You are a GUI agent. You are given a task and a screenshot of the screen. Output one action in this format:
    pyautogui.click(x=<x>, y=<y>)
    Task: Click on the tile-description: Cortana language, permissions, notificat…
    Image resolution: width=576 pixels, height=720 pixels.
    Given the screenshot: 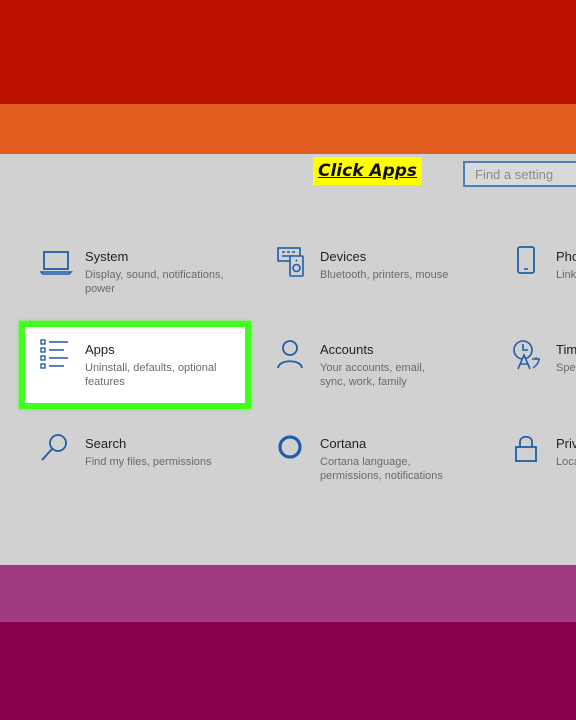 What is the action you would take?
    pyautogui.click(x=381, y=469)
    